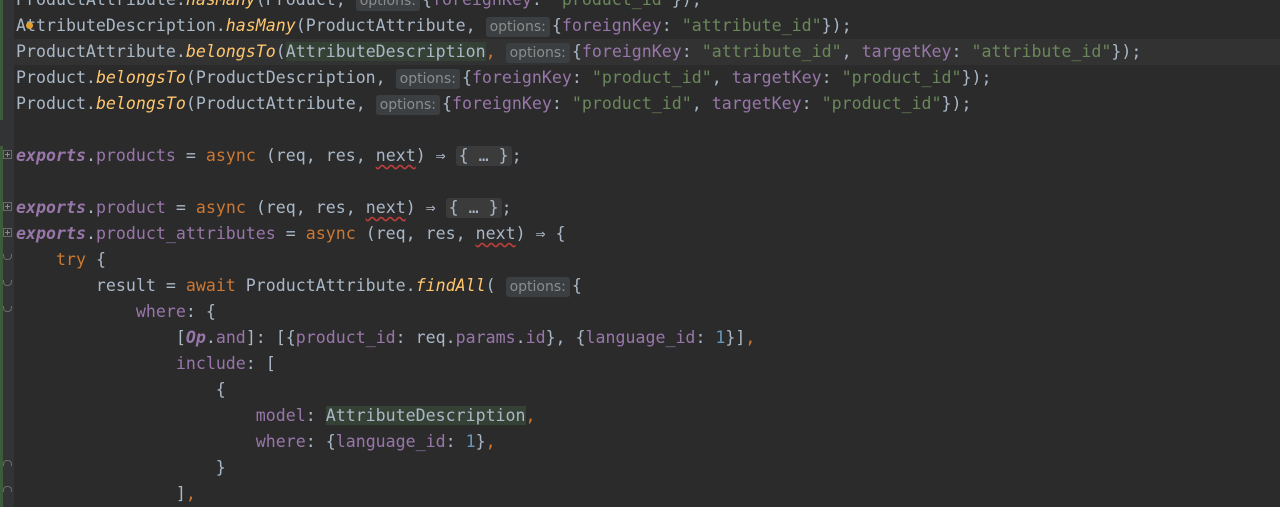 The width and height of the screenshot is (1280, 507). Describe the element at coordinates (648, 416) in the screenshot. I see `code-line: model: AttributeDescription,` at that location.